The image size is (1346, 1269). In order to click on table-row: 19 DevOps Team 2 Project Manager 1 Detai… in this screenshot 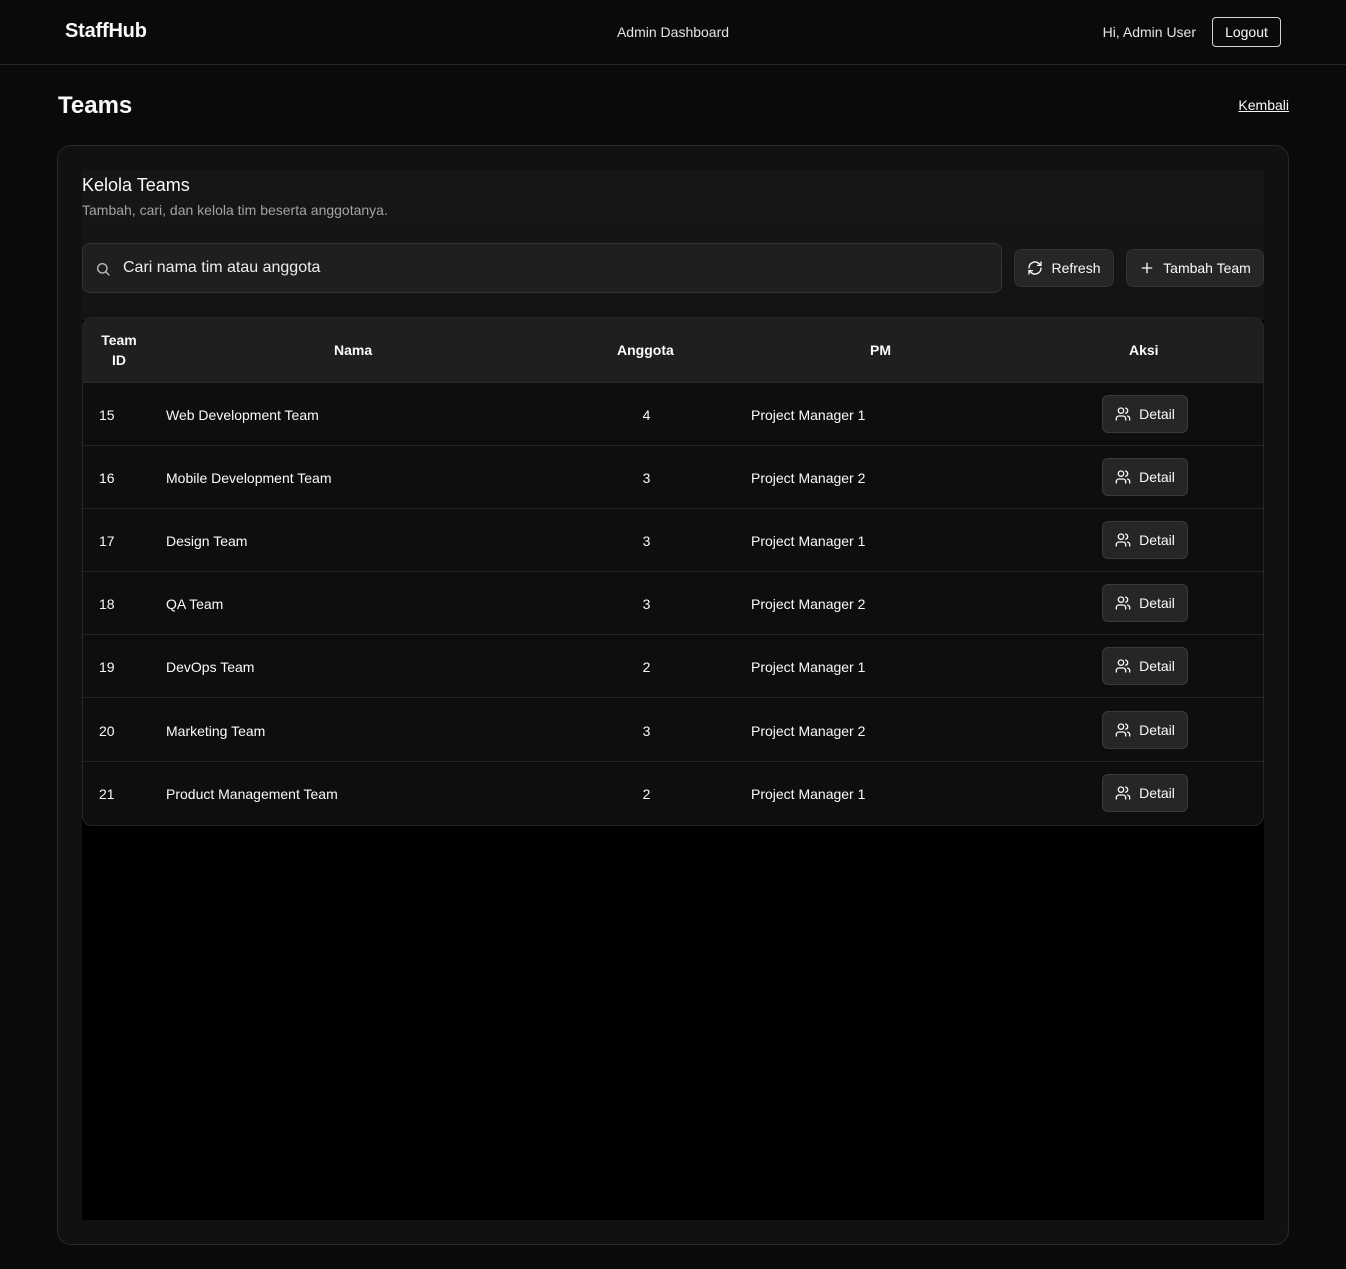, I will do `click(673, 666)`.